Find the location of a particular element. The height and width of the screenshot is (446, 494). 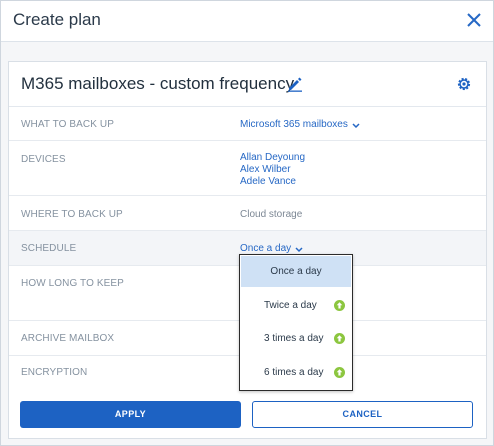

where-to-back-up-label: WHERE TO BACK UP is located at coordinates (72, 214).